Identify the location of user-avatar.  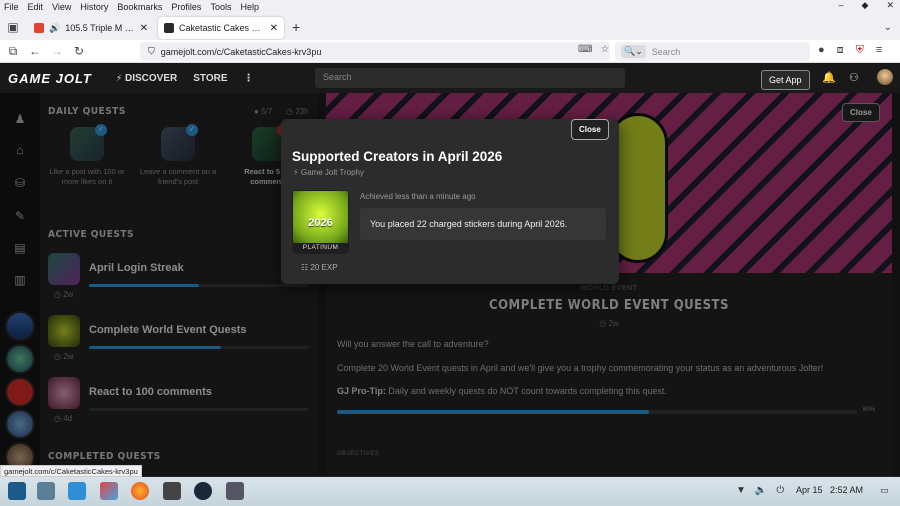
(885, 77).